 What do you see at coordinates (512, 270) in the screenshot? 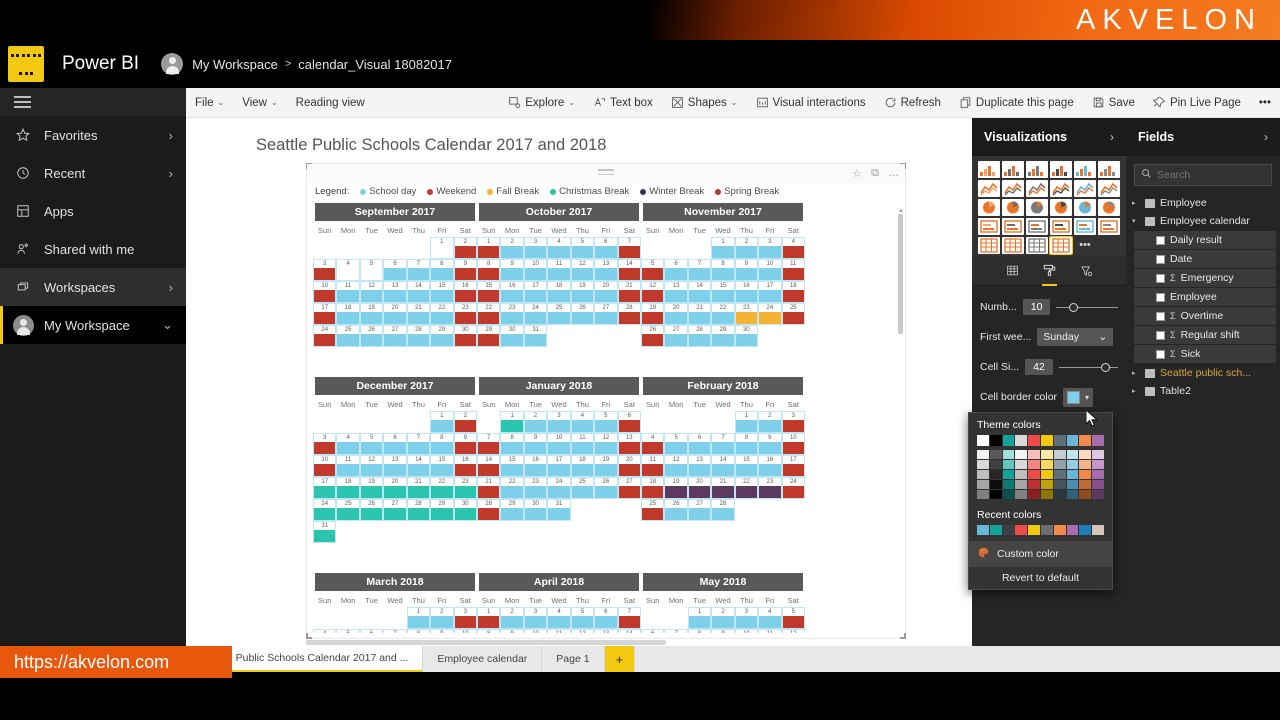
I see `calendar-day-cell: 9` at bounding box center [512, 270].